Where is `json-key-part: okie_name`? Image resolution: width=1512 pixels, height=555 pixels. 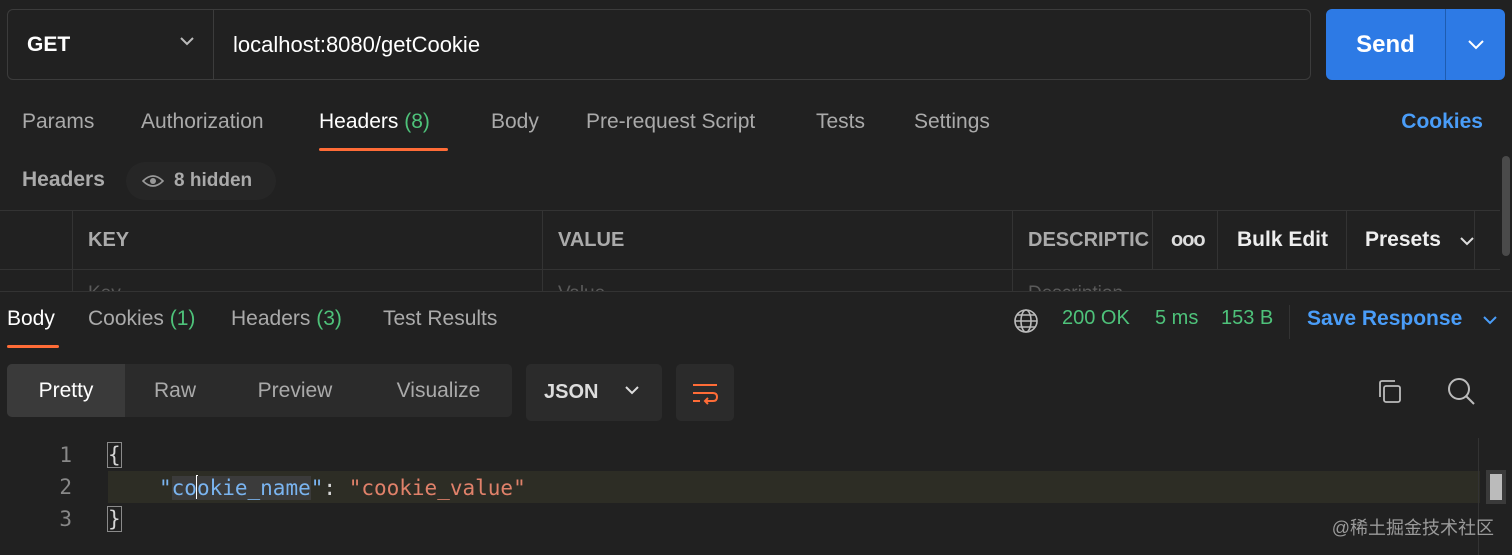
json-key-part: okie_name is located at coordinates (253, 488).